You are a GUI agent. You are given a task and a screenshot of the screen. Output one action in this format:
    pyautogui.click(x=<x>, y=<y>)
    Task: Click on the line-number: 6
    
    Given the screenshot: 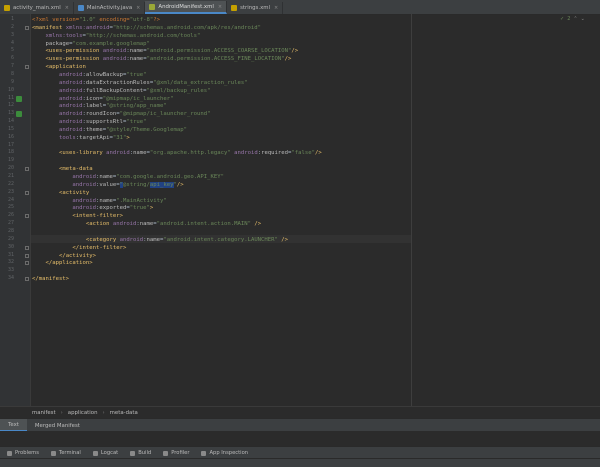 What is the action you would take?
    pyautogui.click(x=12, y=58)
    